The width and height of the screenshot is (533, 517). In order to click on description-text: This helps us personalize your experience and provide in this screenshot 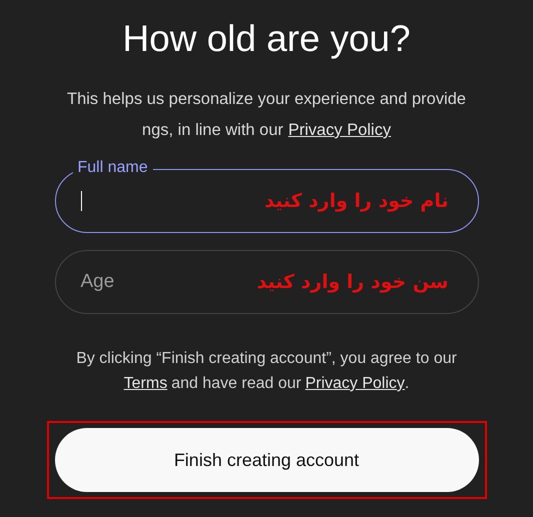, I will do `click(266, 99)`.